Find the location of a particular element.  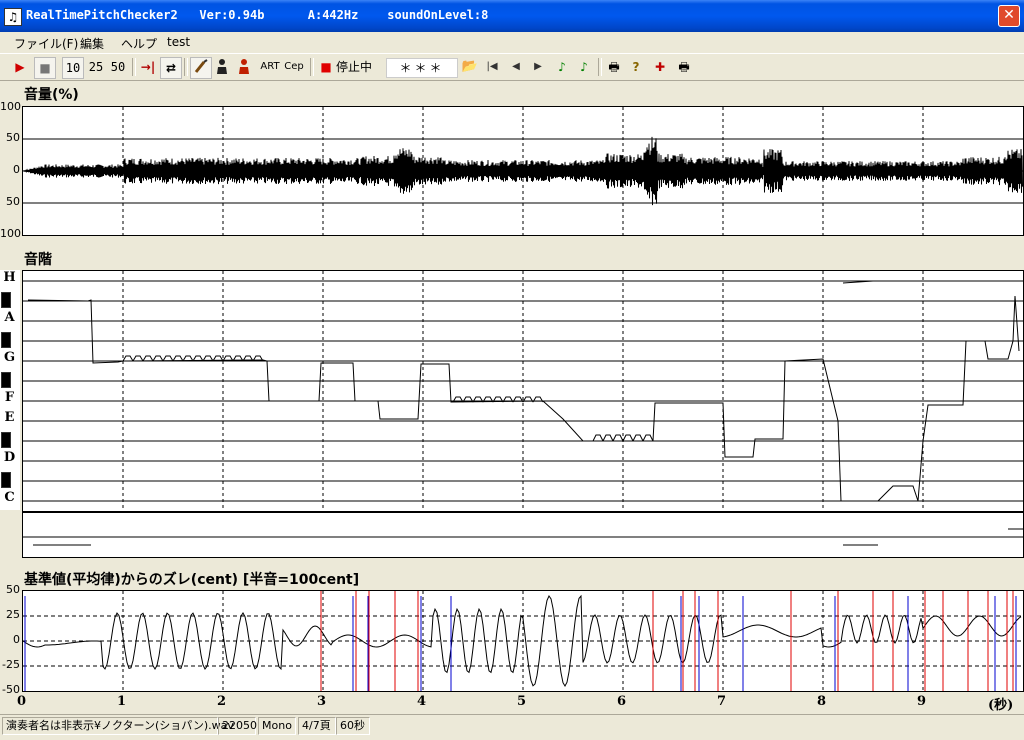

violin-icon is located at coordinates (201, 68).